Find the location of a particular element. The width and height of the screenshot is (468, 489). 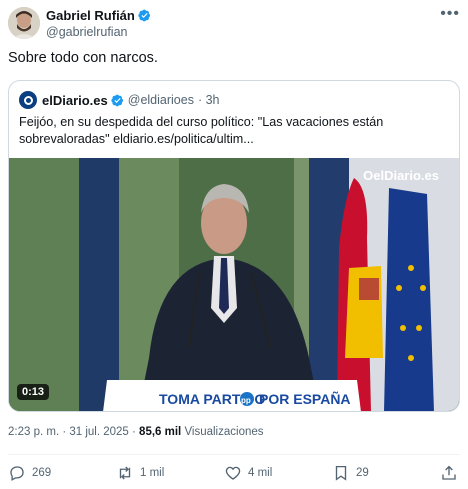

author-handle: @gabrielrufian is located at coordinates (98, 32).